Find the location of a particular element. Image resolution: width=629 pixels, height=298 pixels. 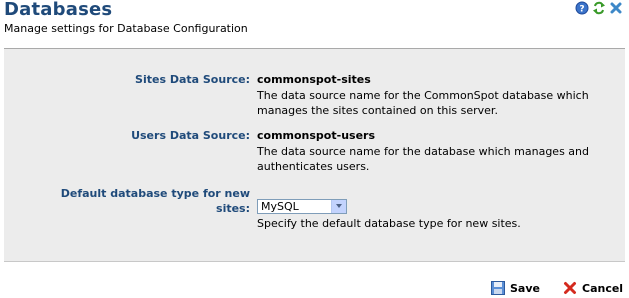

page-title: Databases is located at coordinates (58, 10).